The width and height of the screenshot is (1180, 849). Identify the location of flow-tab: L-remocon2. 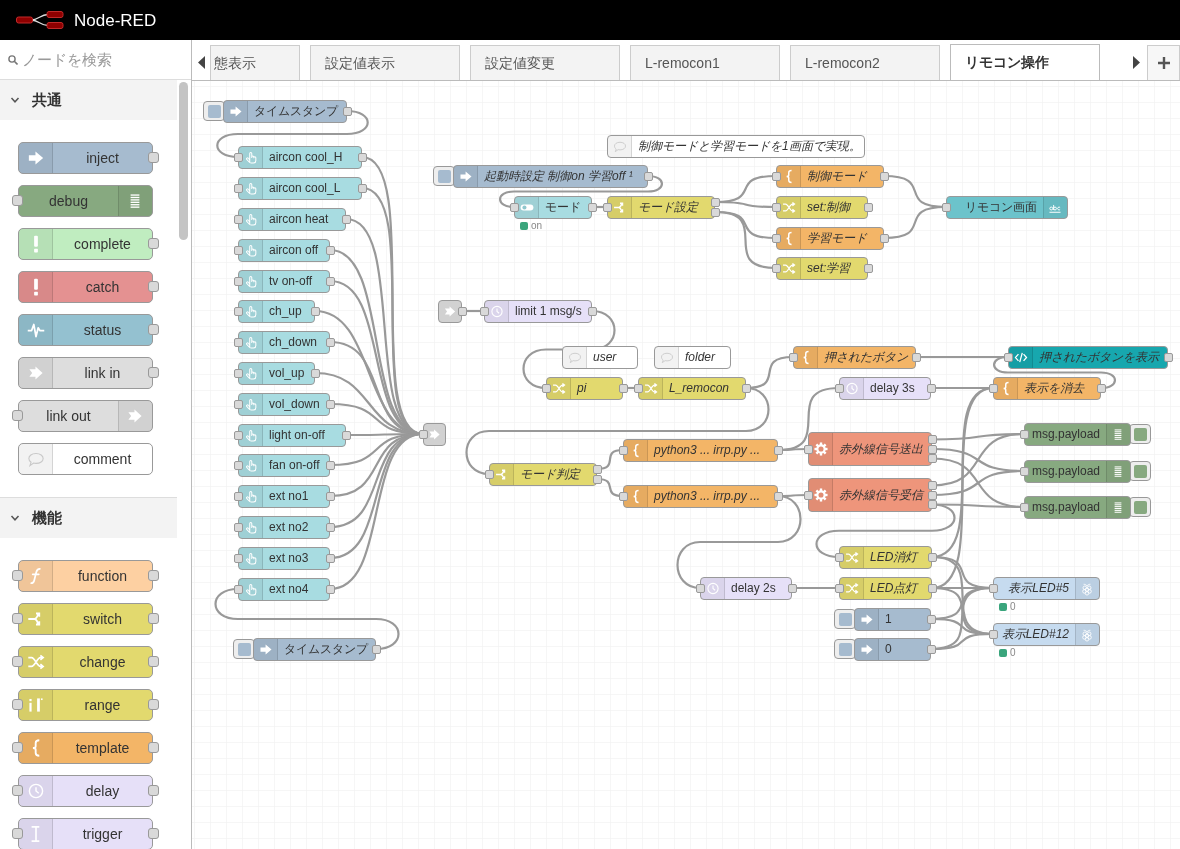
(865, 62).